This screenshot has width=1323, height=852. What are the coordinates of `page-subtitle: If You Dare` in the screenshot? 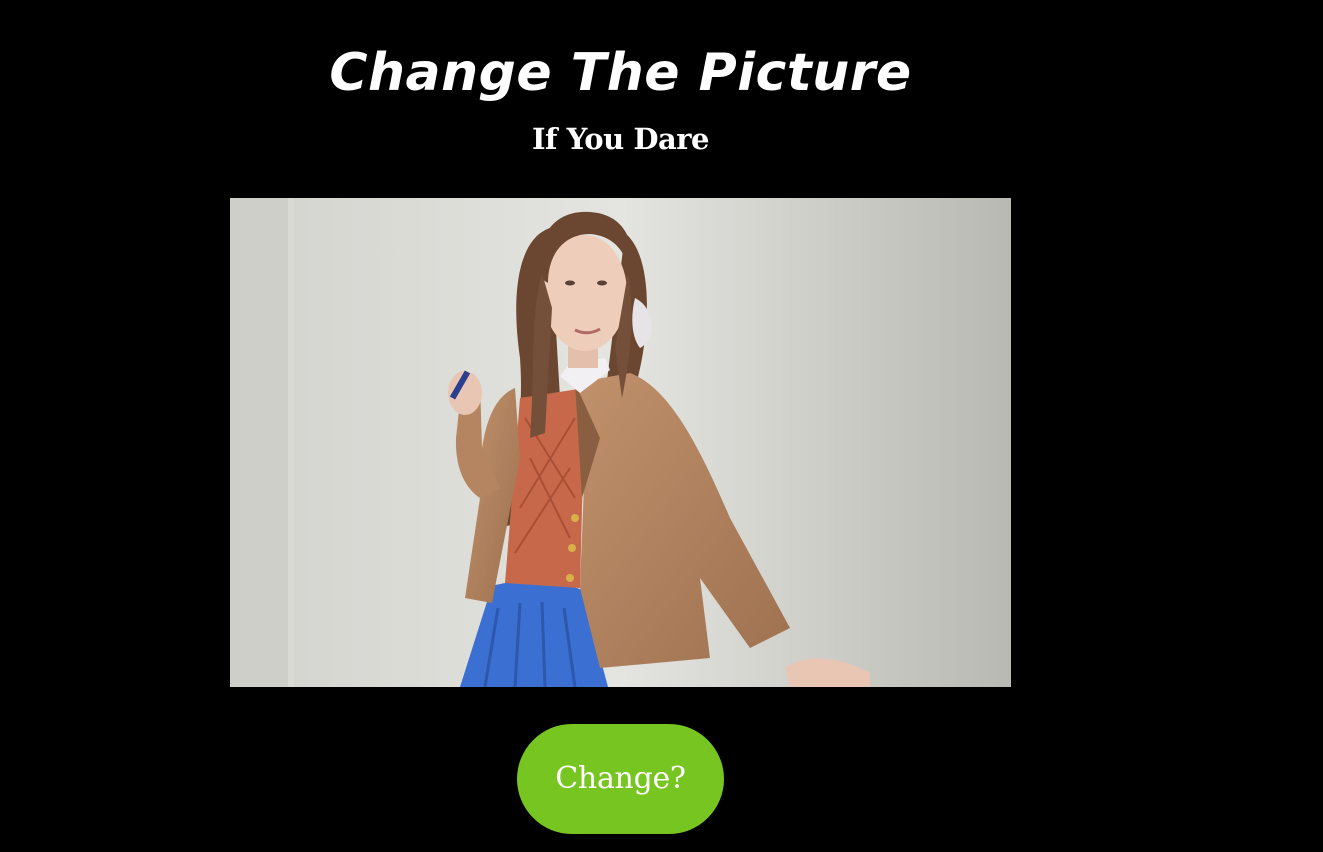 It's located at (620, 139).